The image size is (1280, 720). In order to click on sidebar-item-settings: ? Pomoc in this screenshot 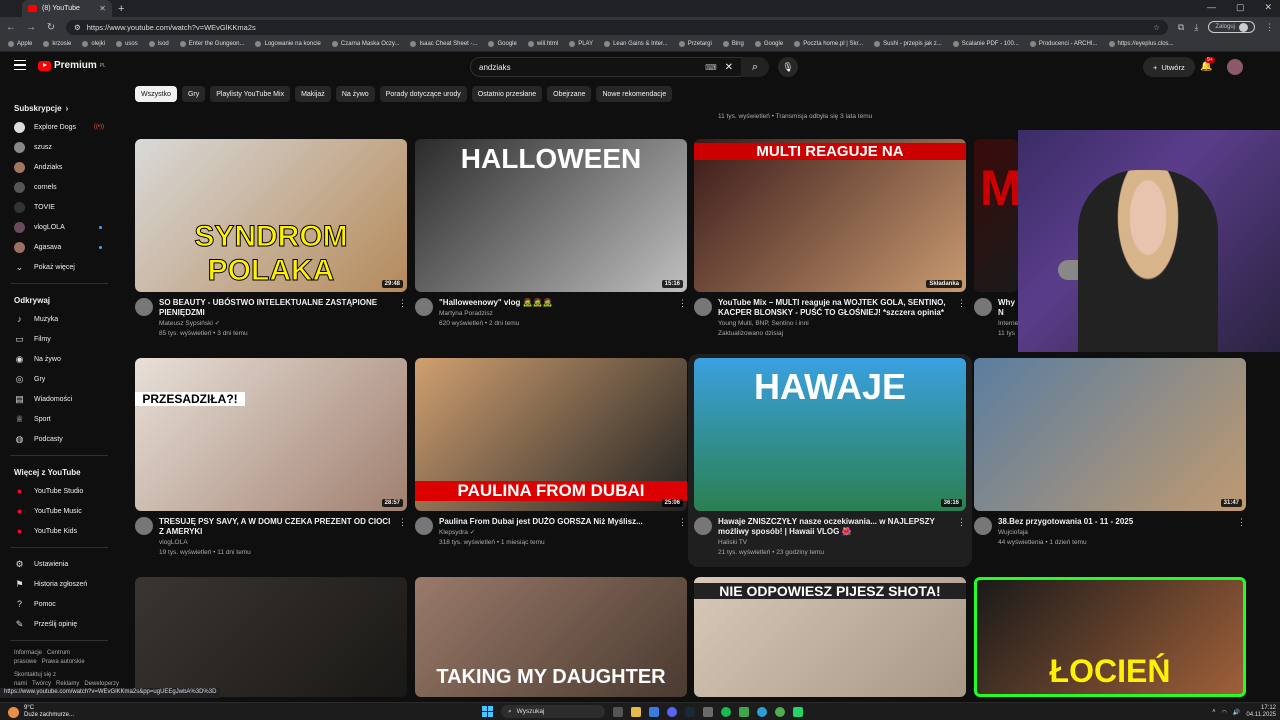, I will do `click(59, 604)`.